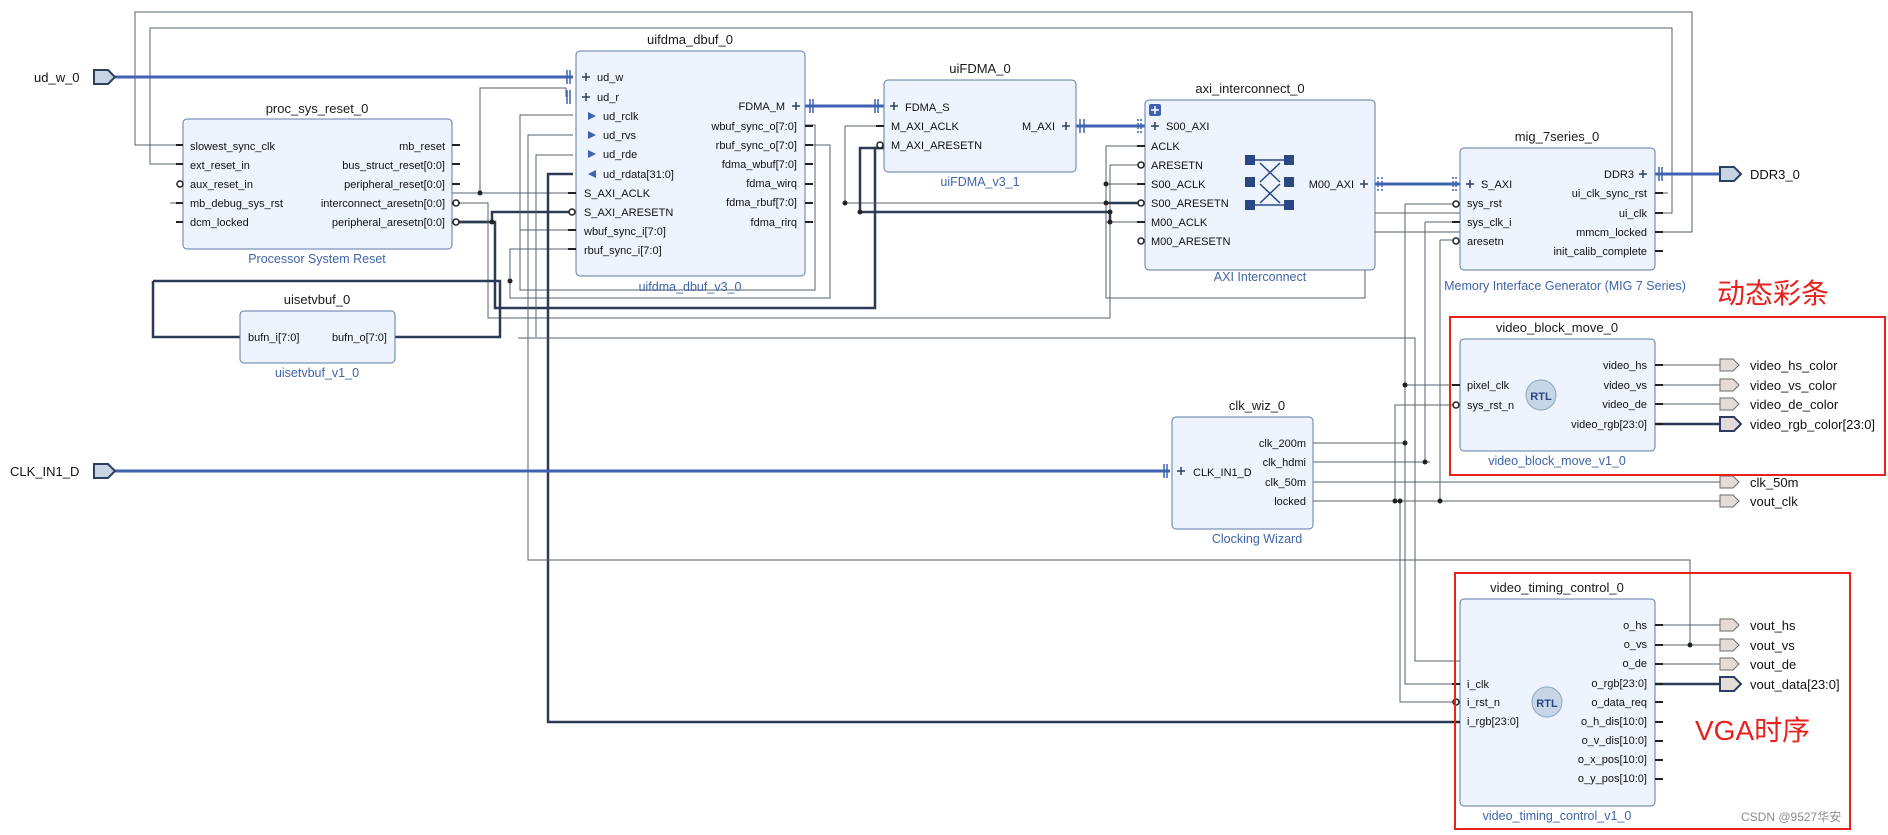 The image size is (1888, 835). What do you see at coordinates (383, 204) in the screenshot?
I see `pin-label: interconnect_aresetn[0:0]` at bounding box center [383, 204].